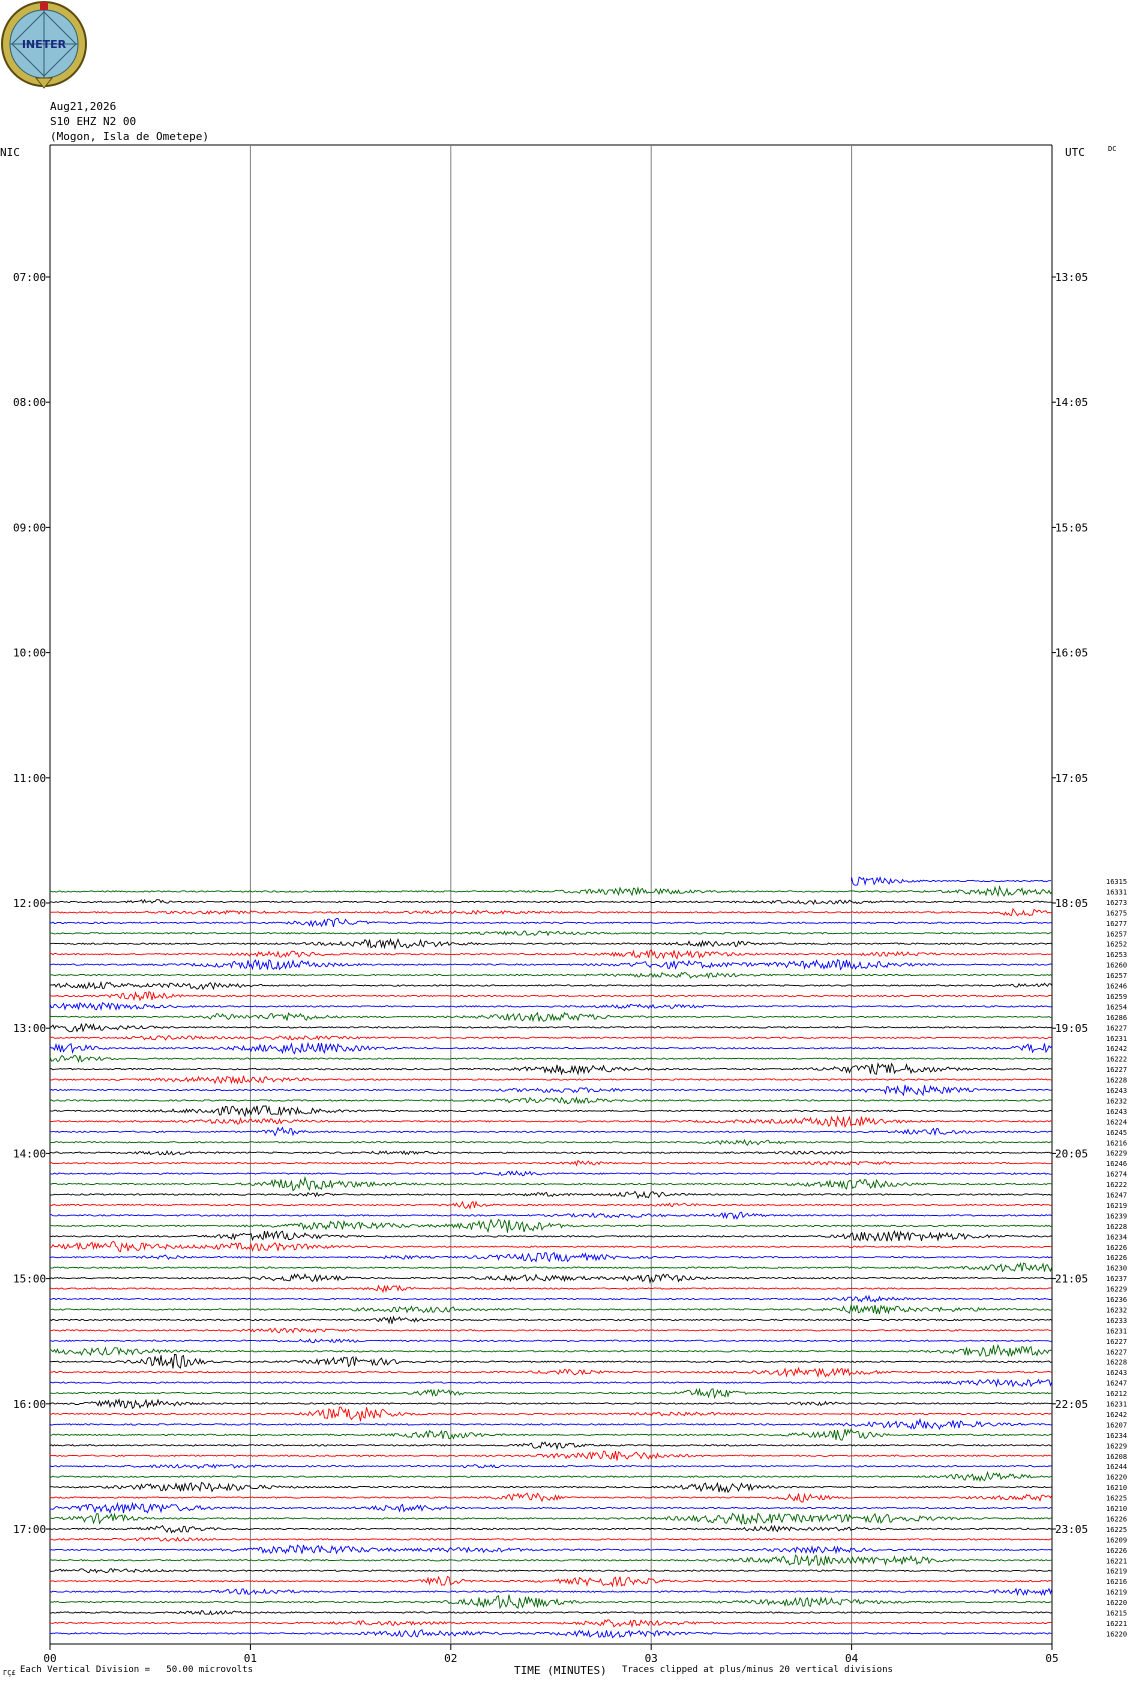 Image resolution: width=1130 pixels, height=1689 pixels. I want to click on trace-dc-label: 16233, so click(1116, 1321).